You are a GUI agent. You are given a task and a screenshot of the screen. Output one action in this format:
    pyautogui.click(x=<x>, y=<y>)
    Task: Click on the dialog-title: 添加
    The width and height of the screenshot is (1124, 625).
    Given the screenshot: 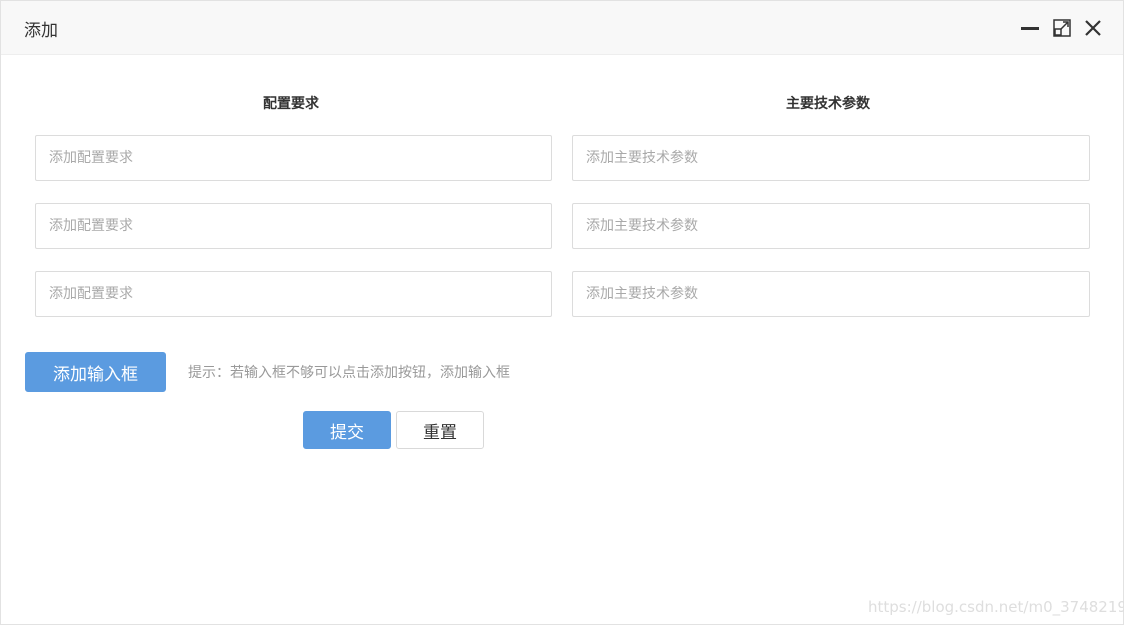 What is the action you would take?
    pyautogui.click(x=41, y=31)
    